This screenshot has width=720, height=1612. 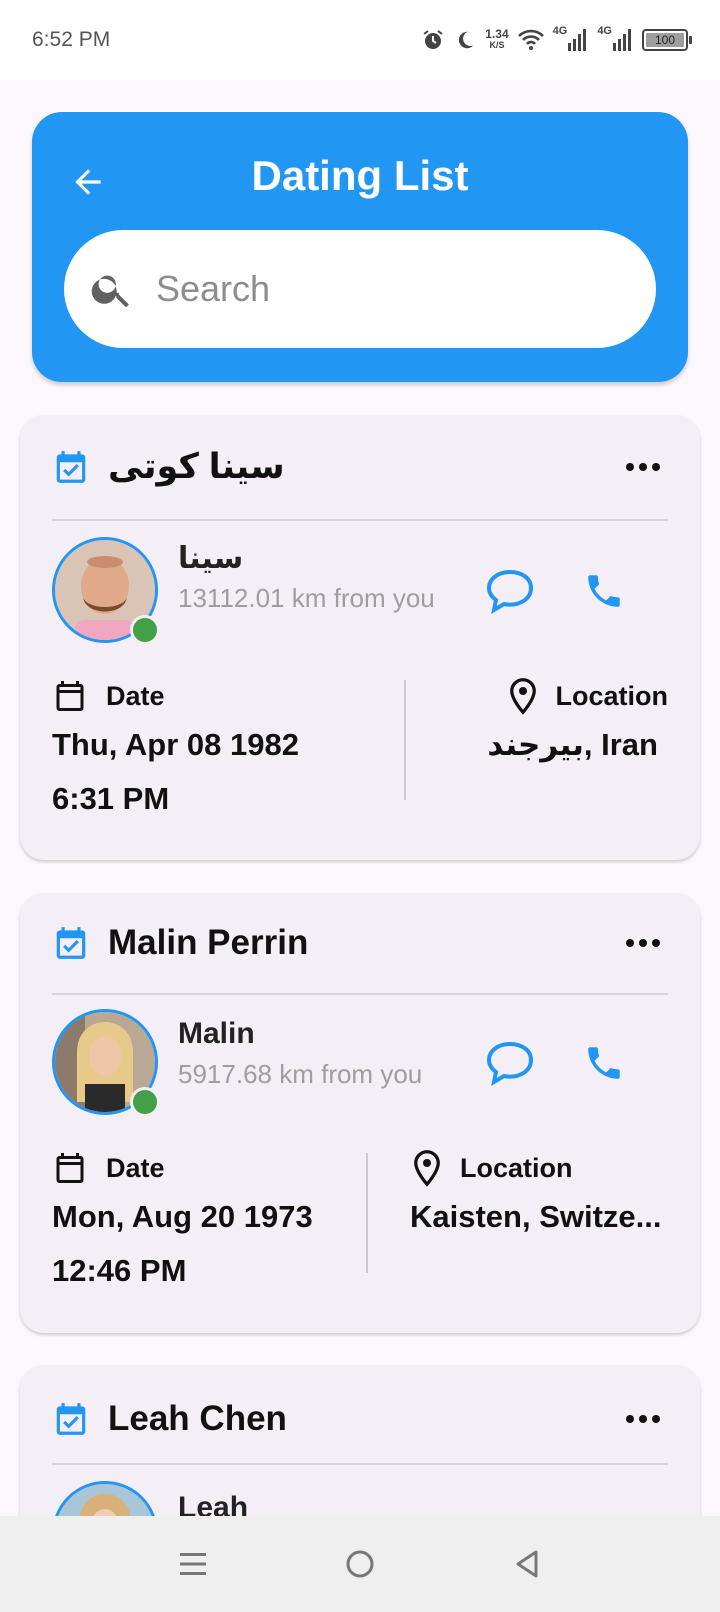 What do you see at coordinates (466, 40) in the screenshot?
I see `do-not-disturb-moon-icon` at bounding box center [466, 40].